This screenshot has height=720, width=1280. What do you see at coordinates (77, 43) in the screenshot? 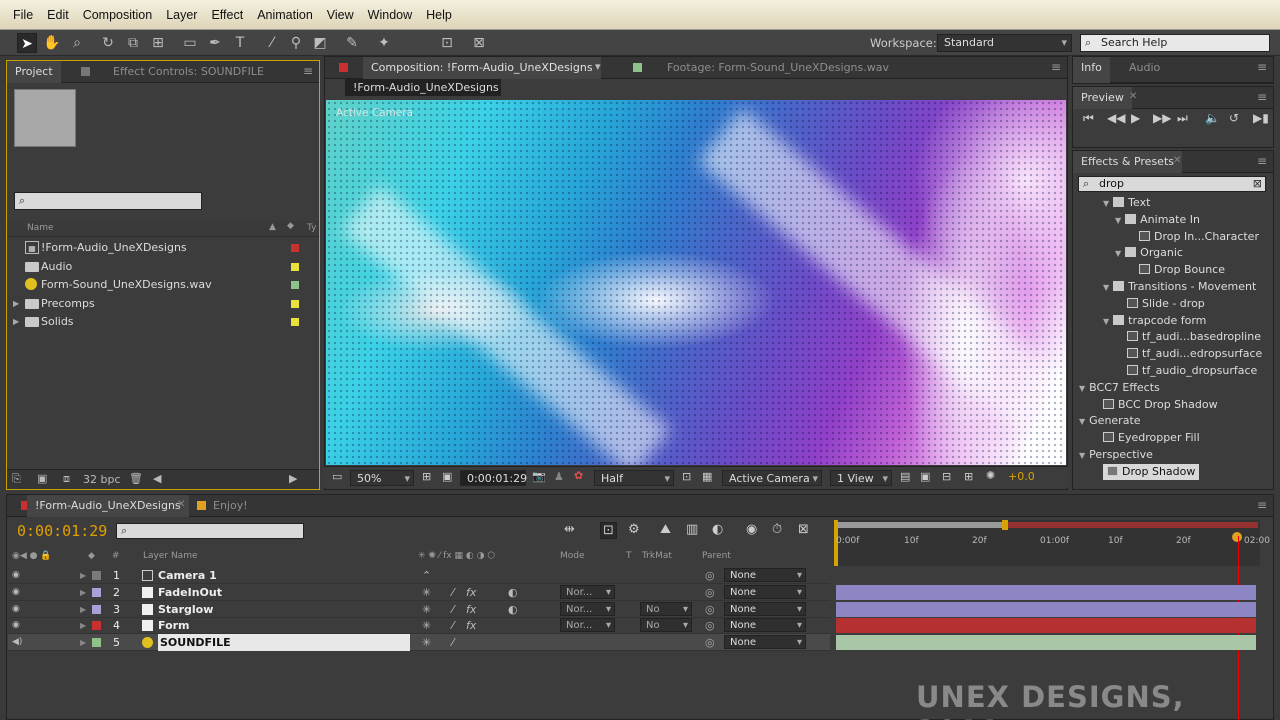
I see `zoom-tool-icon: ⌕` at bounding box center [77, 43].